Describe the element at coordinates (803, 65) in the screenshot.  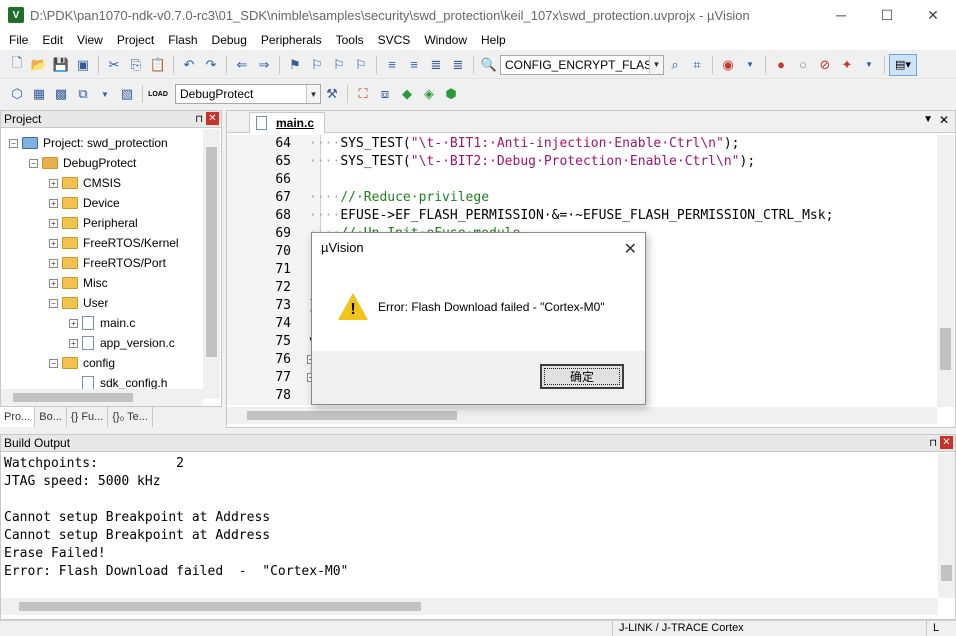
I see `disable-breakpoint-icon: ○` at that location.